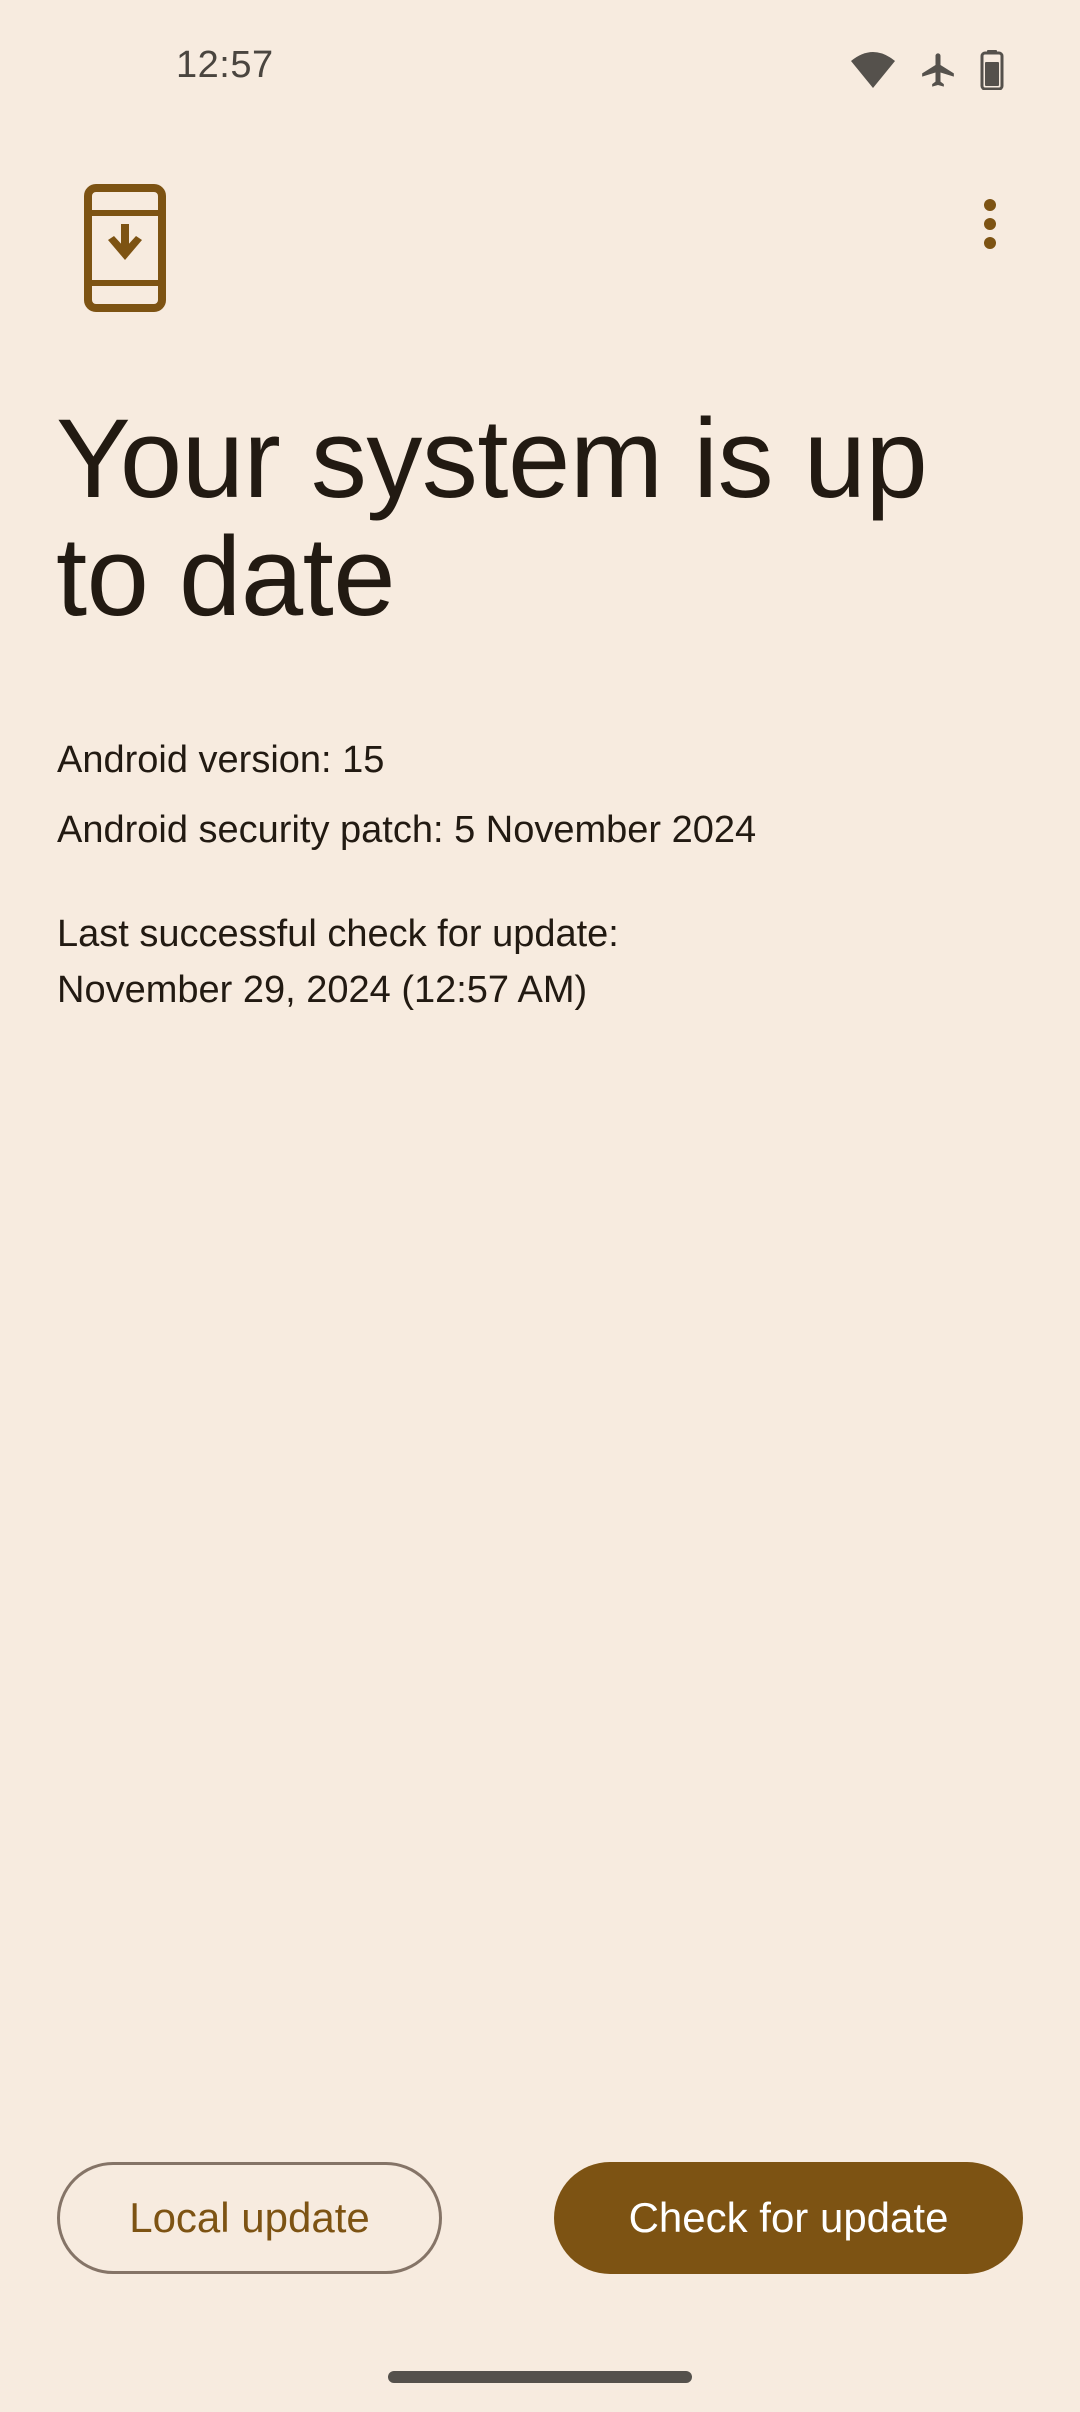 The image size is (1080, 2412). What do you see at coordinates (249, 2218) in the screenshot?
I see `local-update-button: Local update` at bounding box center [249, 2218].